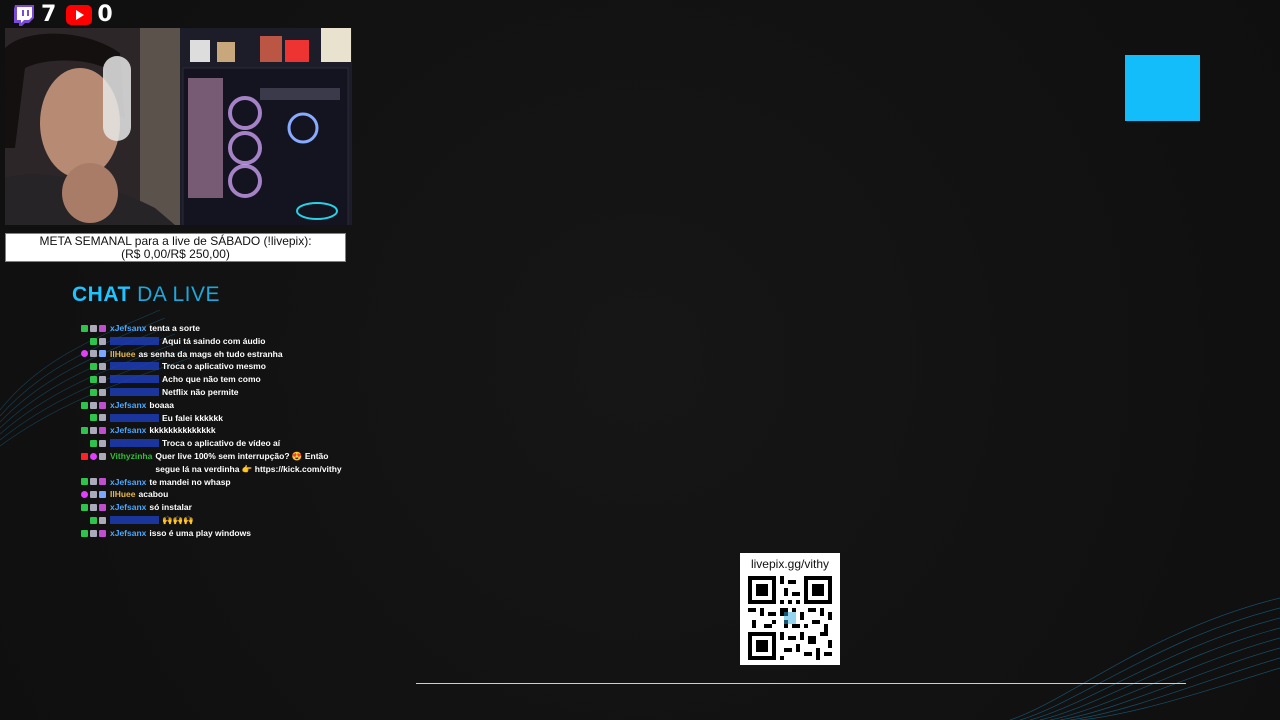  Describe the element at coordinates (192, 417) in the screenshot. I see `chat-text: Eu falei kkkkkk` at that location.